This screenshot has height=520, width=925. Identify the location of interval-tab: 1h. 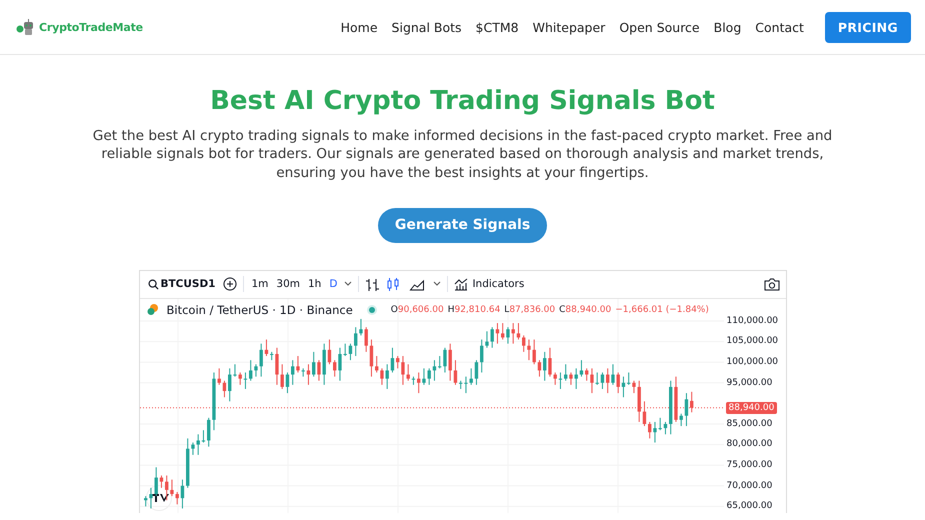
(314, 284).